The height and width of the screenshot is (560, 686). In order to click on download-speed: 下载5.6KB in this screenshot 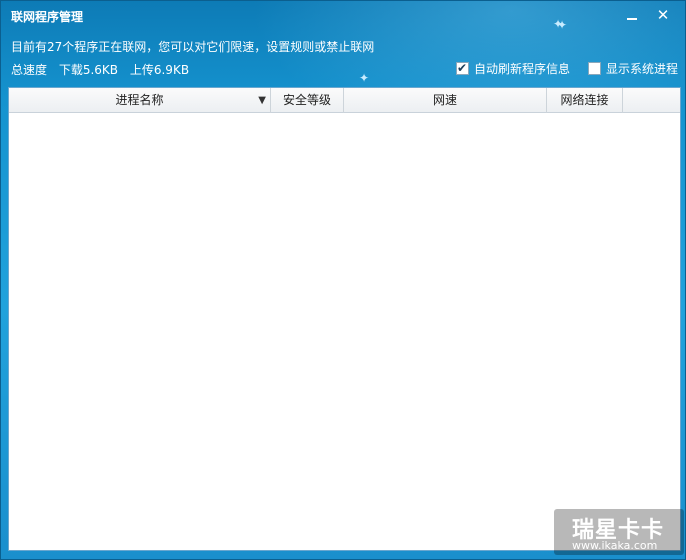, I will do `click(88, 70)`.